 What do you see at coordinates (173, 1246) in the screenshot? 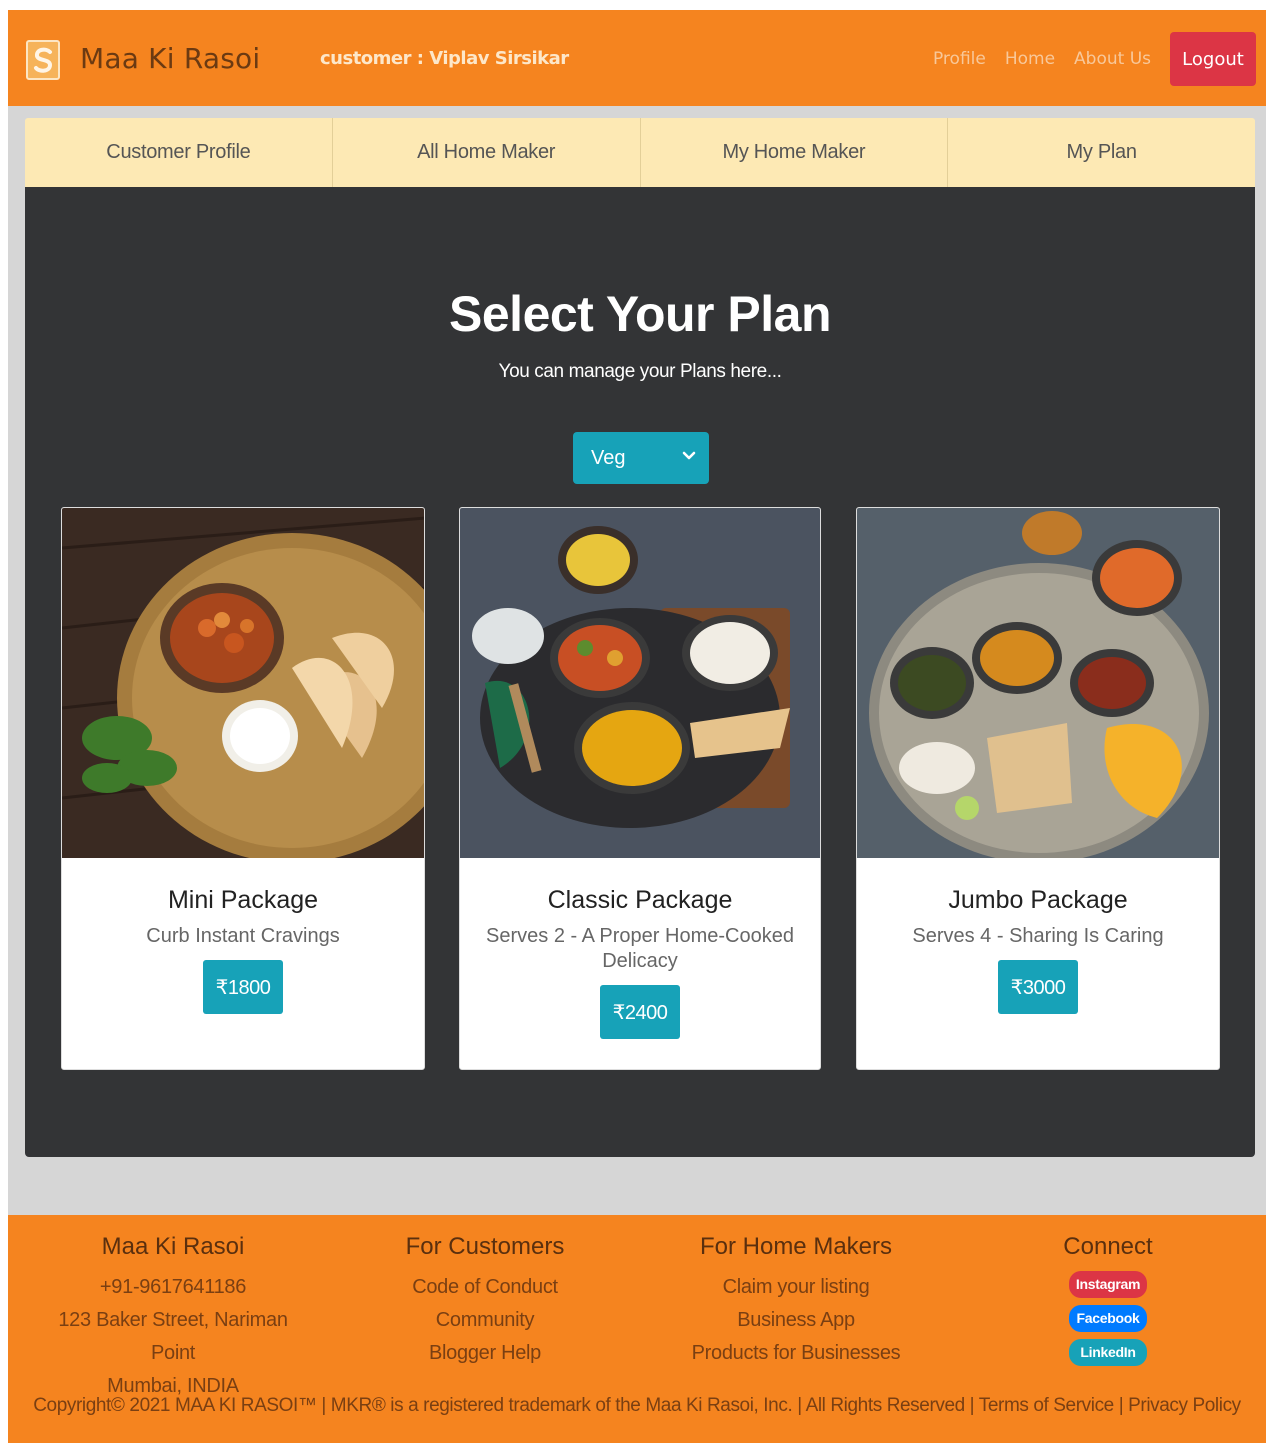
I see `footer-heading: Maa Ki Rasoi` at bounding box center [173, 1246].